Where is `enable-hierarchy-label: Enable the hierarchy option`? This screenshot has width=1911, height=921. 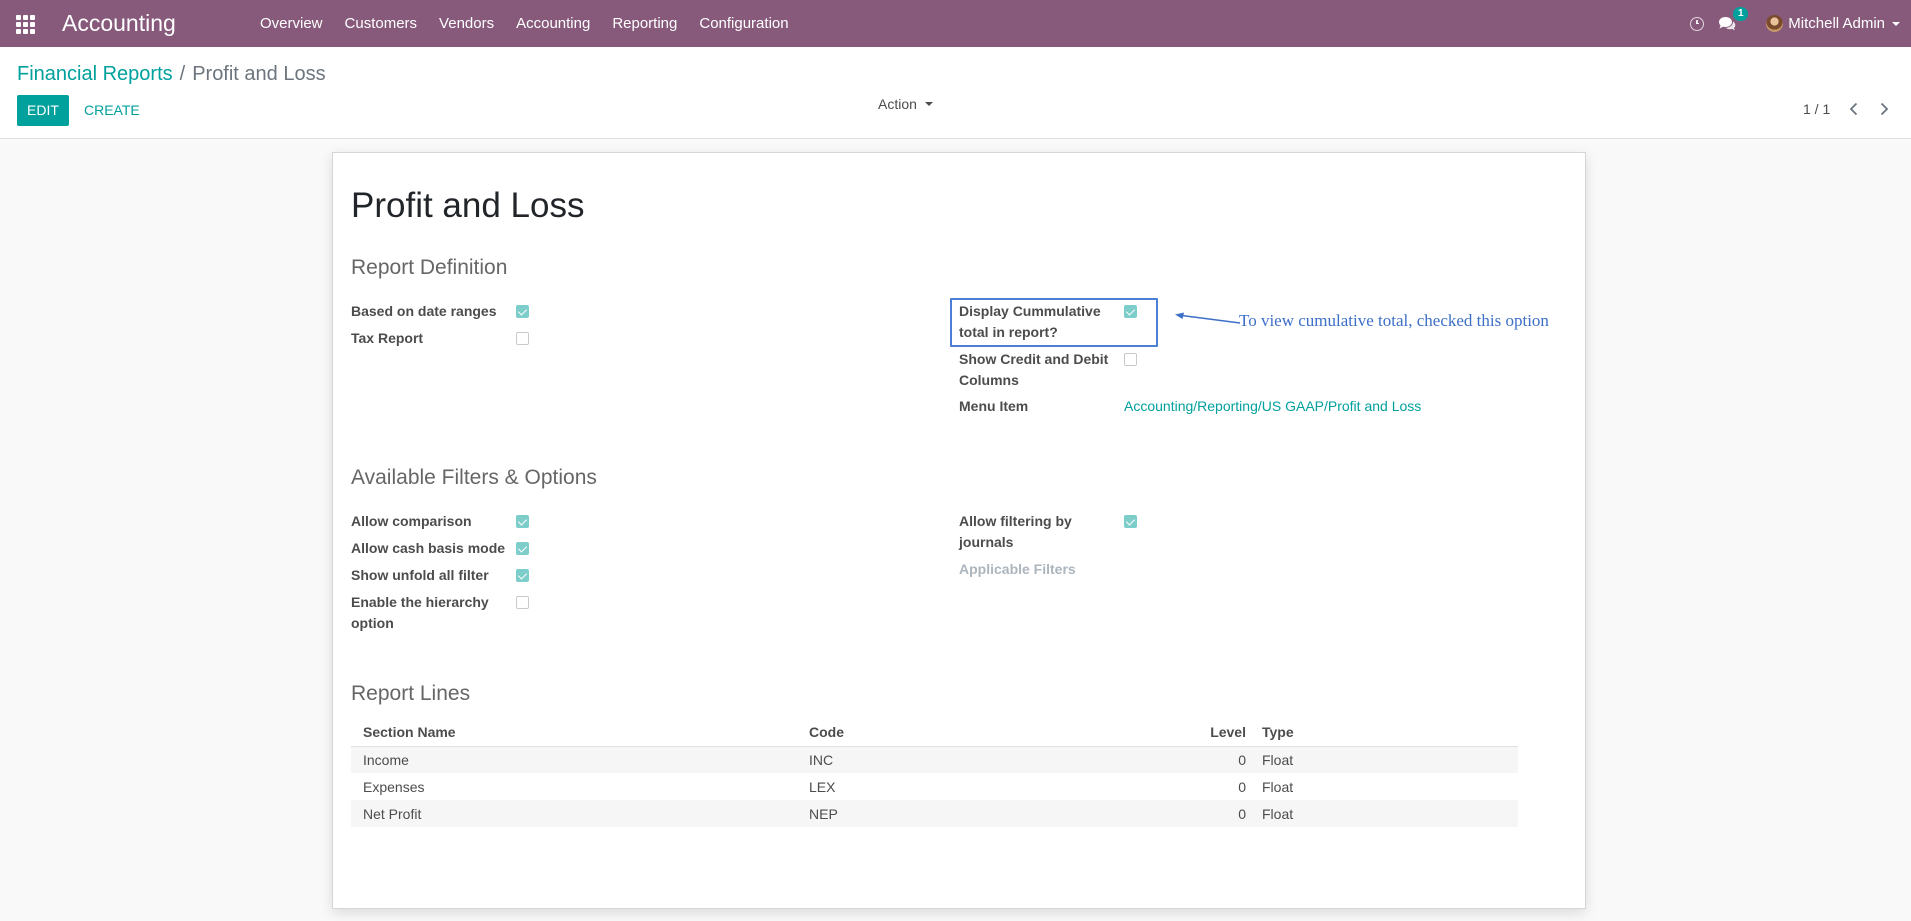
enable-hierarchy-label: Enable the hierarchy option is located at coordinates (420, 613).